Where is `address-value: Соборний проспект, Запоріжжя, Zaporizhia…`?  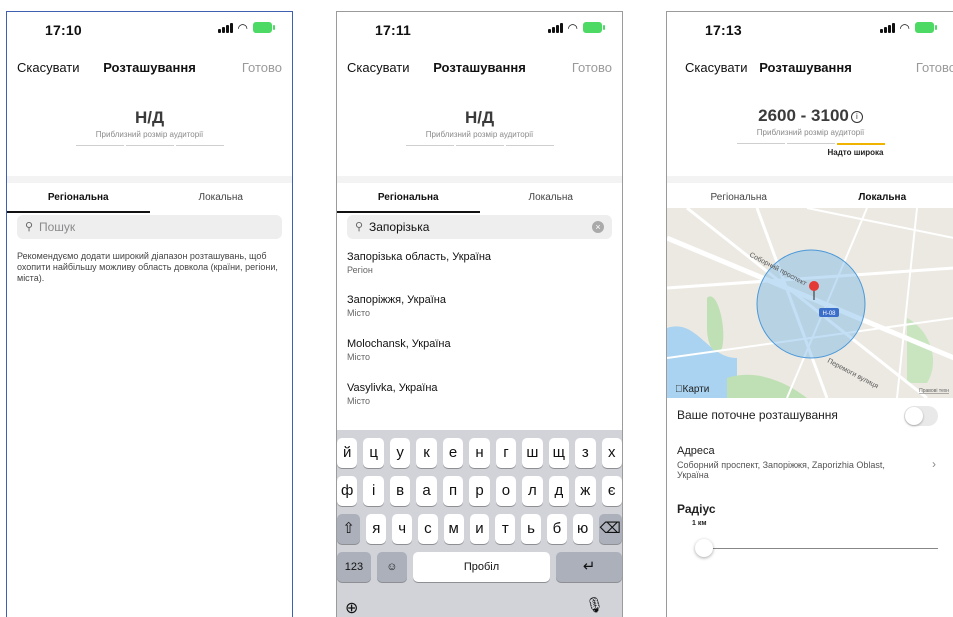
address-value: Соборний проспект, Запоріжжя, Zaporizhia… is located at coordinates (792, 470).